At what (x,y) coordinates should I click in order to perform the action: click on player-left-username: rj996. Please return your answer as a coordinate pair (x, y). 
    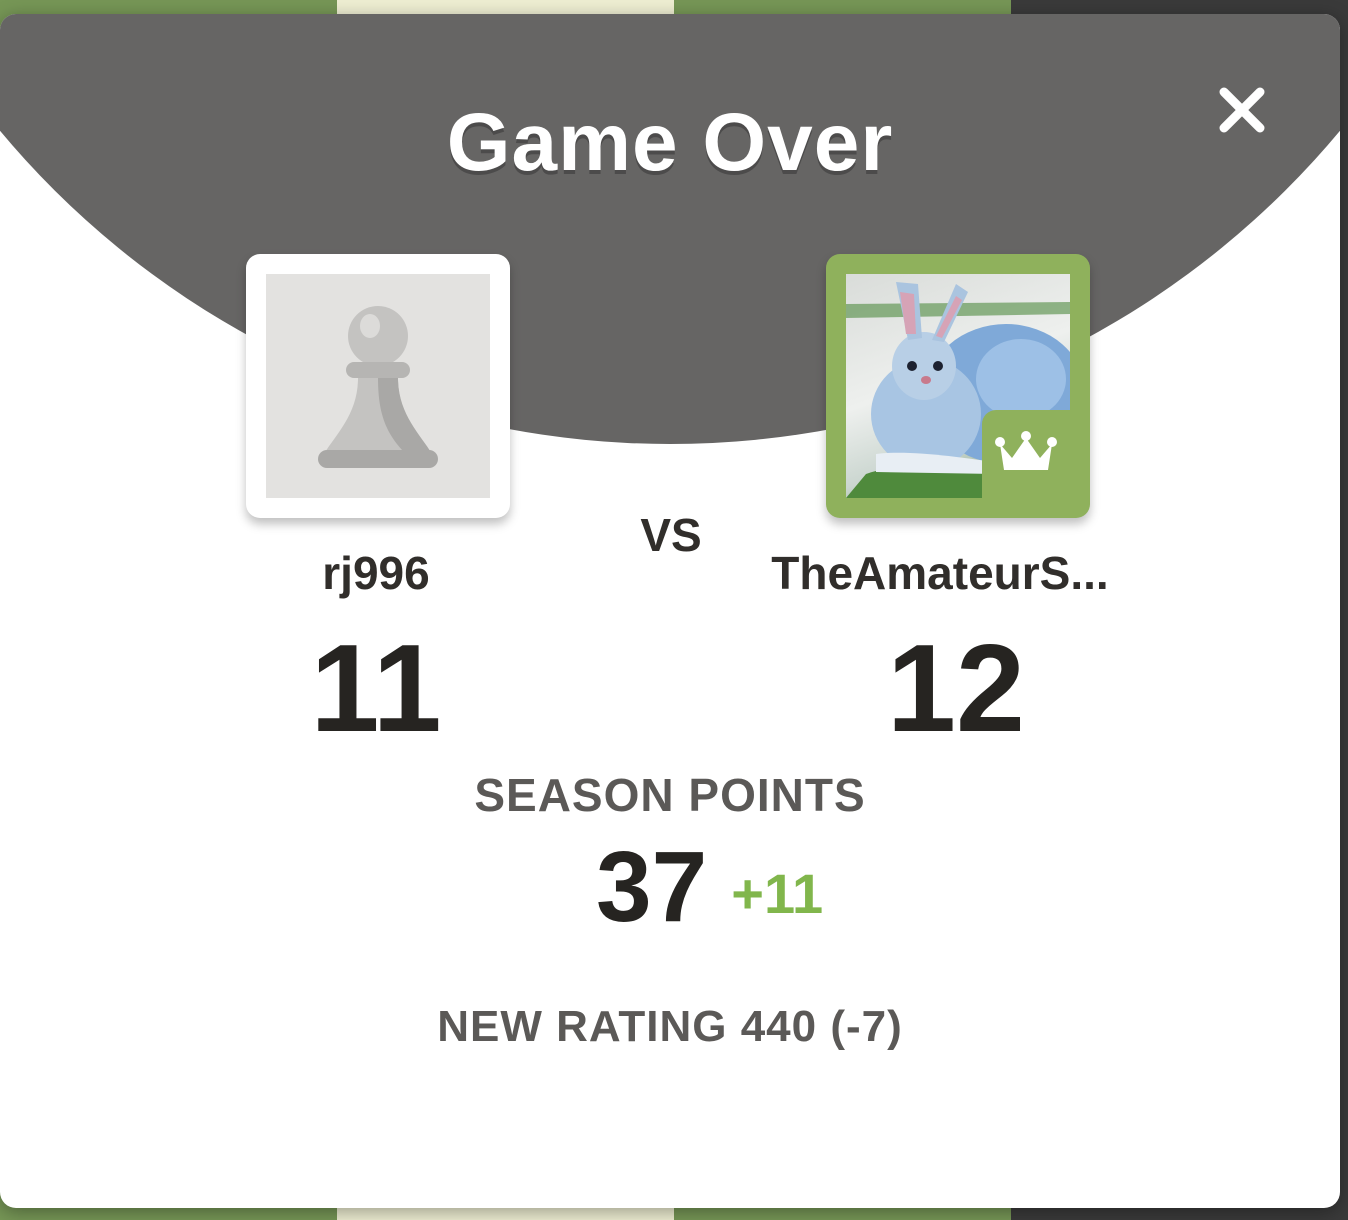
    Looking at the image, I should click on (376, 573).